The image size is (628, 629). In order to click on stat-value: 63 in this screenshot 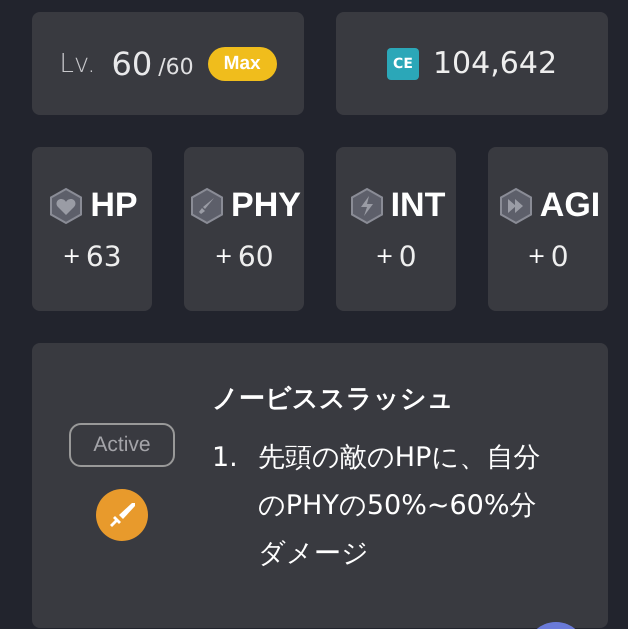, I will do `click(104, 256)`.